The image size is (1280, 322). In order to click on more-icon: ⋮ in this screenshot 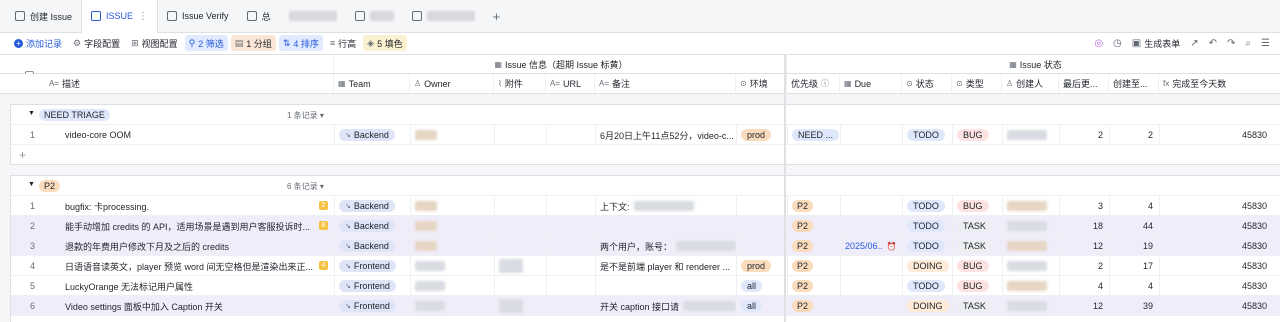, I will do `click(143, 16)`.